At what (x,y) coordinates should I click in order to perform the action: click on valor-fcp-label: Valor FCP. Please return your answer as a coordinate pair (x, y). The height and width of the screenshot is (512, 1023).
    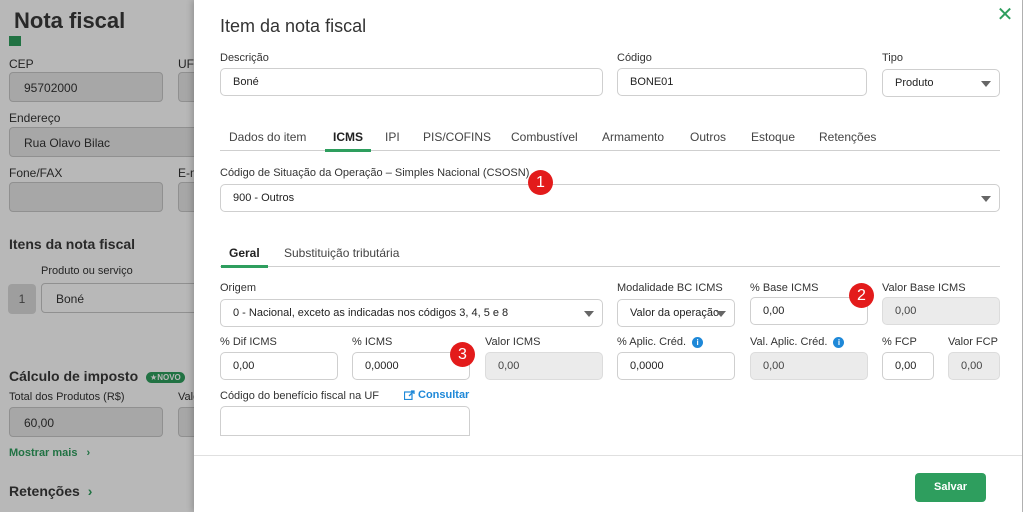
    Looking at the image, I should click on (973, 342).